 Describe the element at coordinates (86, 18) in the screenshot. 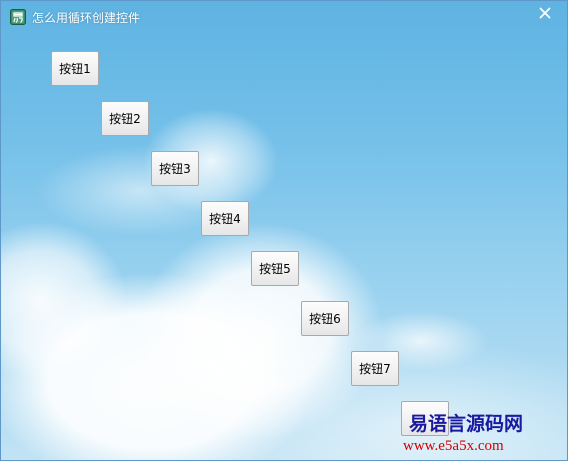

I see `window-title: 怎么用循环创建控件` at that location.